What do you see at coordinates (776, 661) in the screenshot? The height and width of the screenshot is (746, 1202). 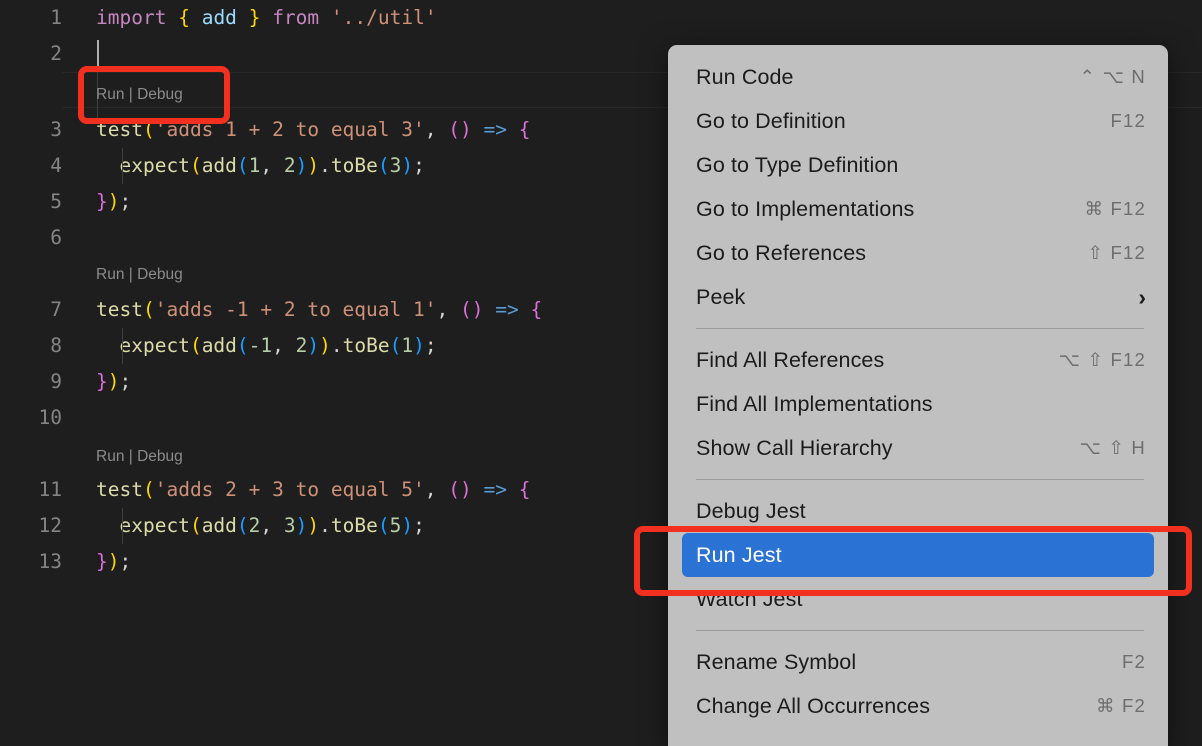 I see `menu-item-label: Rename Symbol` at bounding box center [776, 661].